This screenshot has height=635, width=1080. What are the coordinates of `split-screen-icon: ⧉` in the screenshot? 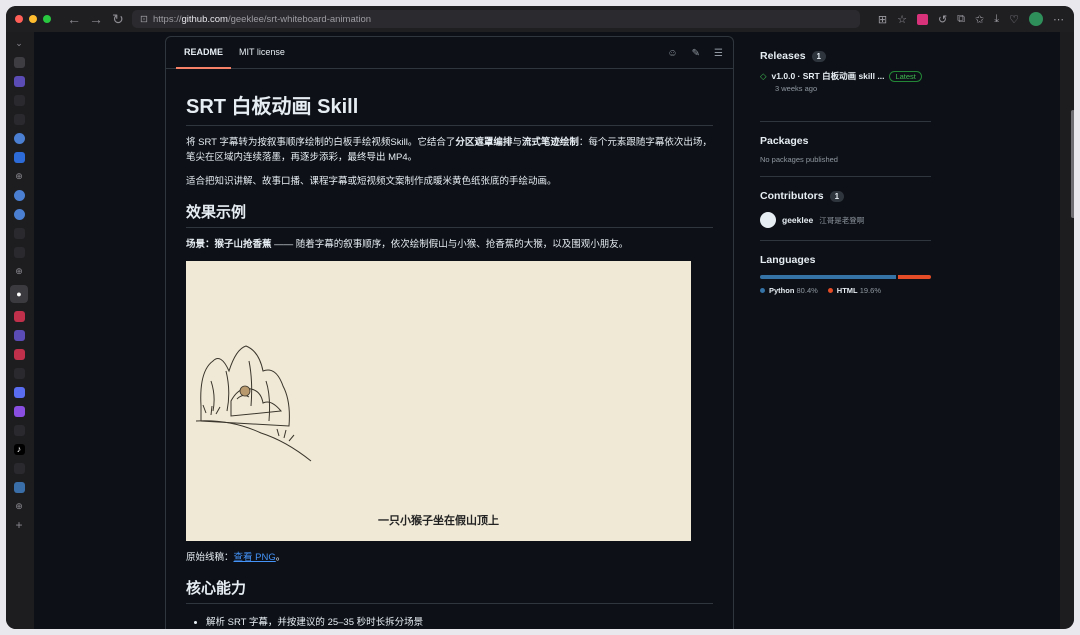 It's located at (961, 19).